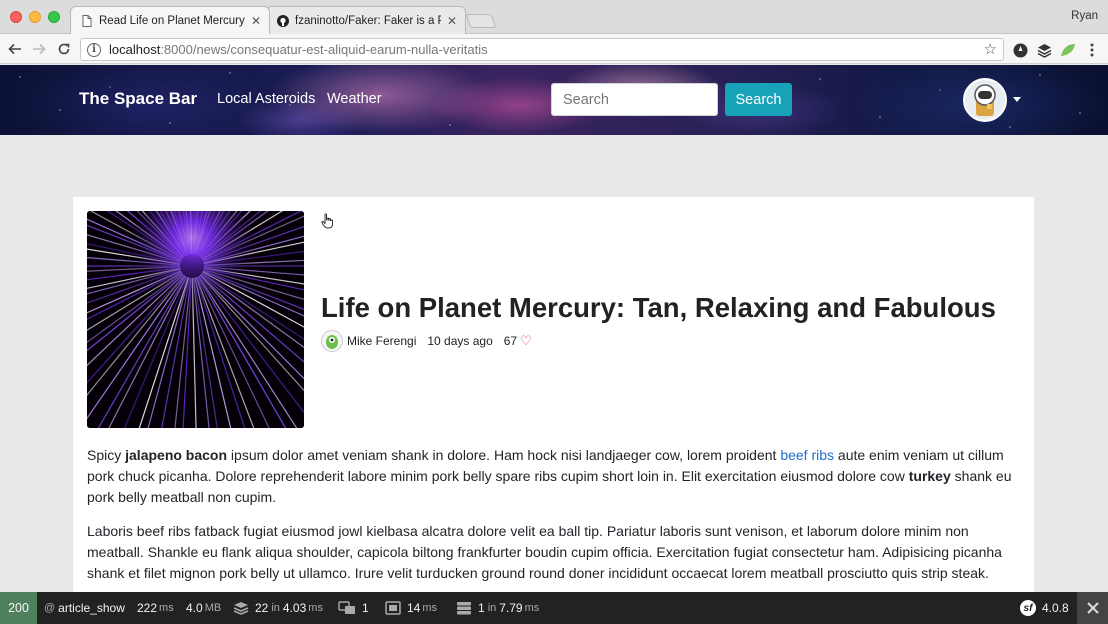 The width and height of the screenshot is (1108, 624). What do you see at coordinates (354, 99) in the screenshot?
I see `nav-weather: Weather` at bounding box center [354, 99].